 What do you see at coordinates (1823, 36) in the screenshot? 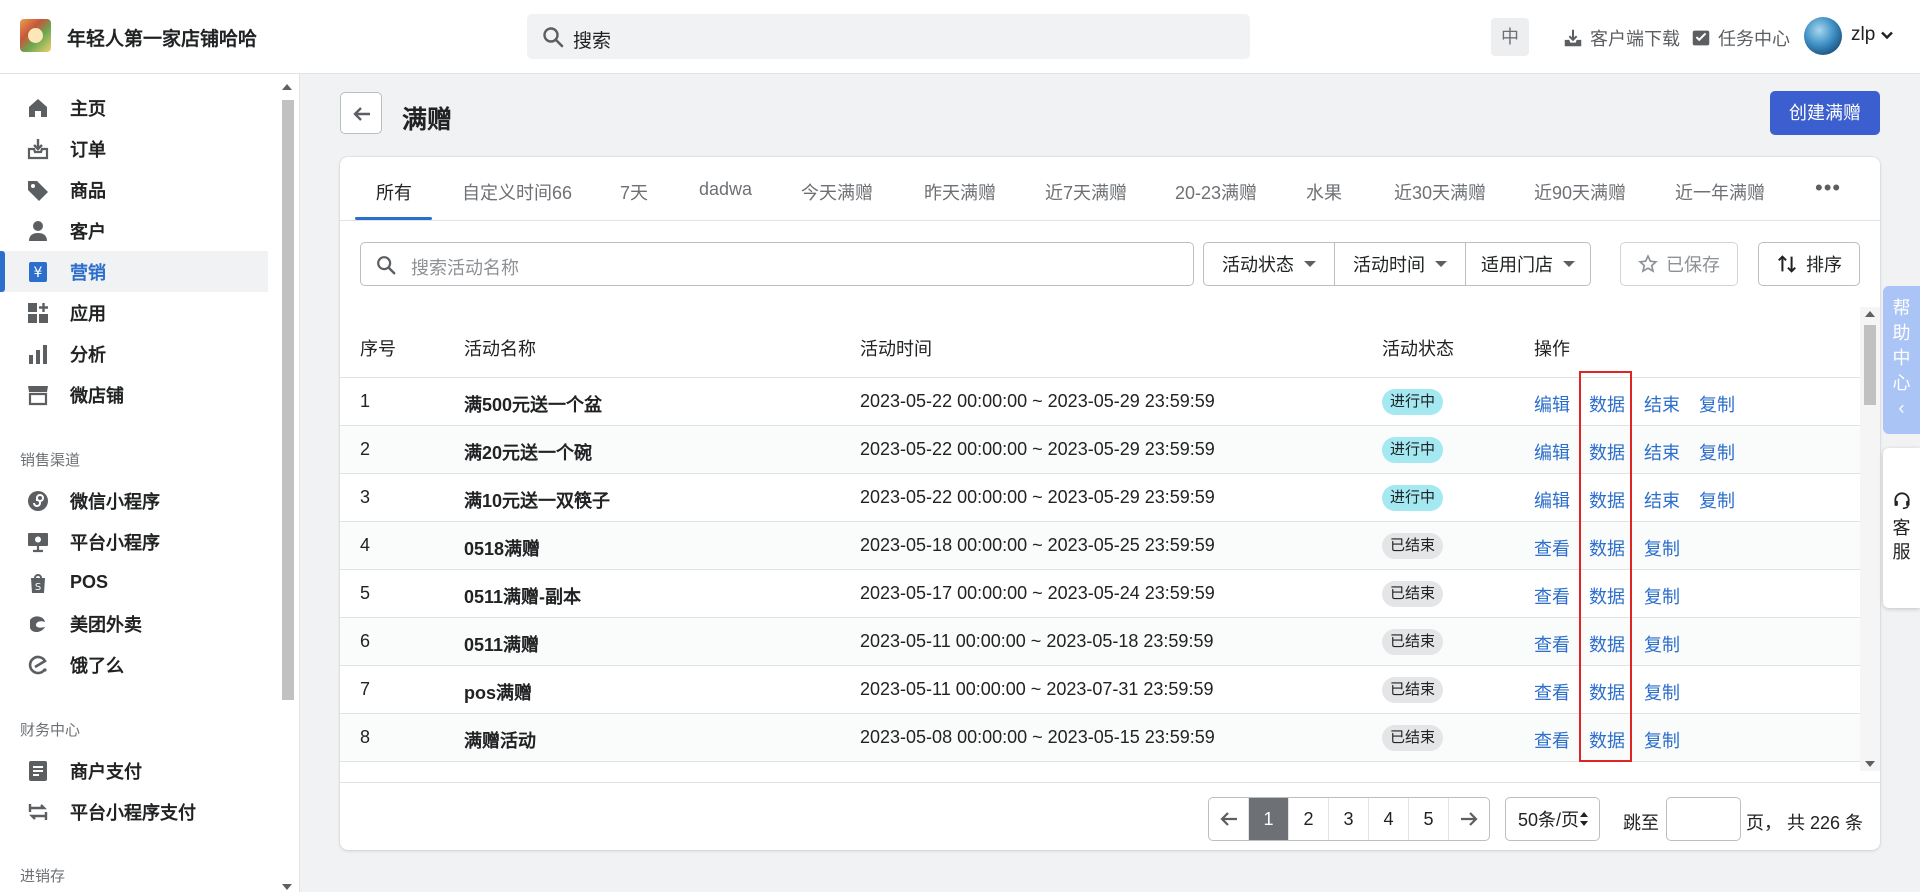
I see `avatar` at bounding box center [1823, 36].